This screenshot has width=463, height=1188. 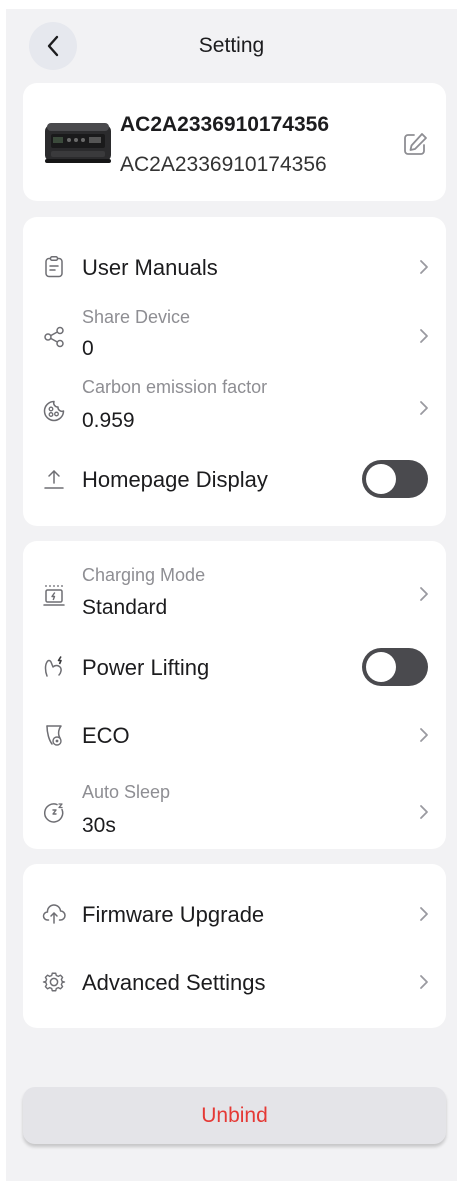 What do you see at coordinates (125, 607) in the screenshot?
I see `charging-mode-value: Standard` at bounding box center [125, 607].